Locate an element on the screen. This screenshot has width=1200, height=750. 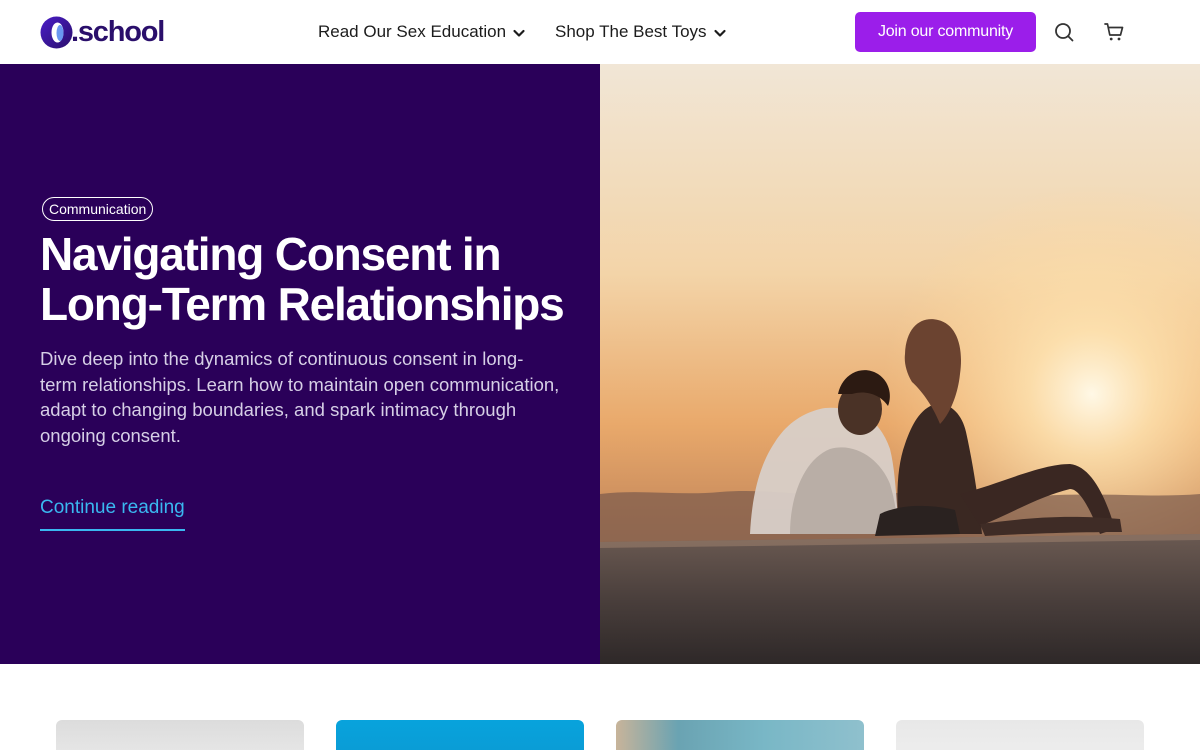
search-icon is located at coordinates (1064, 32).